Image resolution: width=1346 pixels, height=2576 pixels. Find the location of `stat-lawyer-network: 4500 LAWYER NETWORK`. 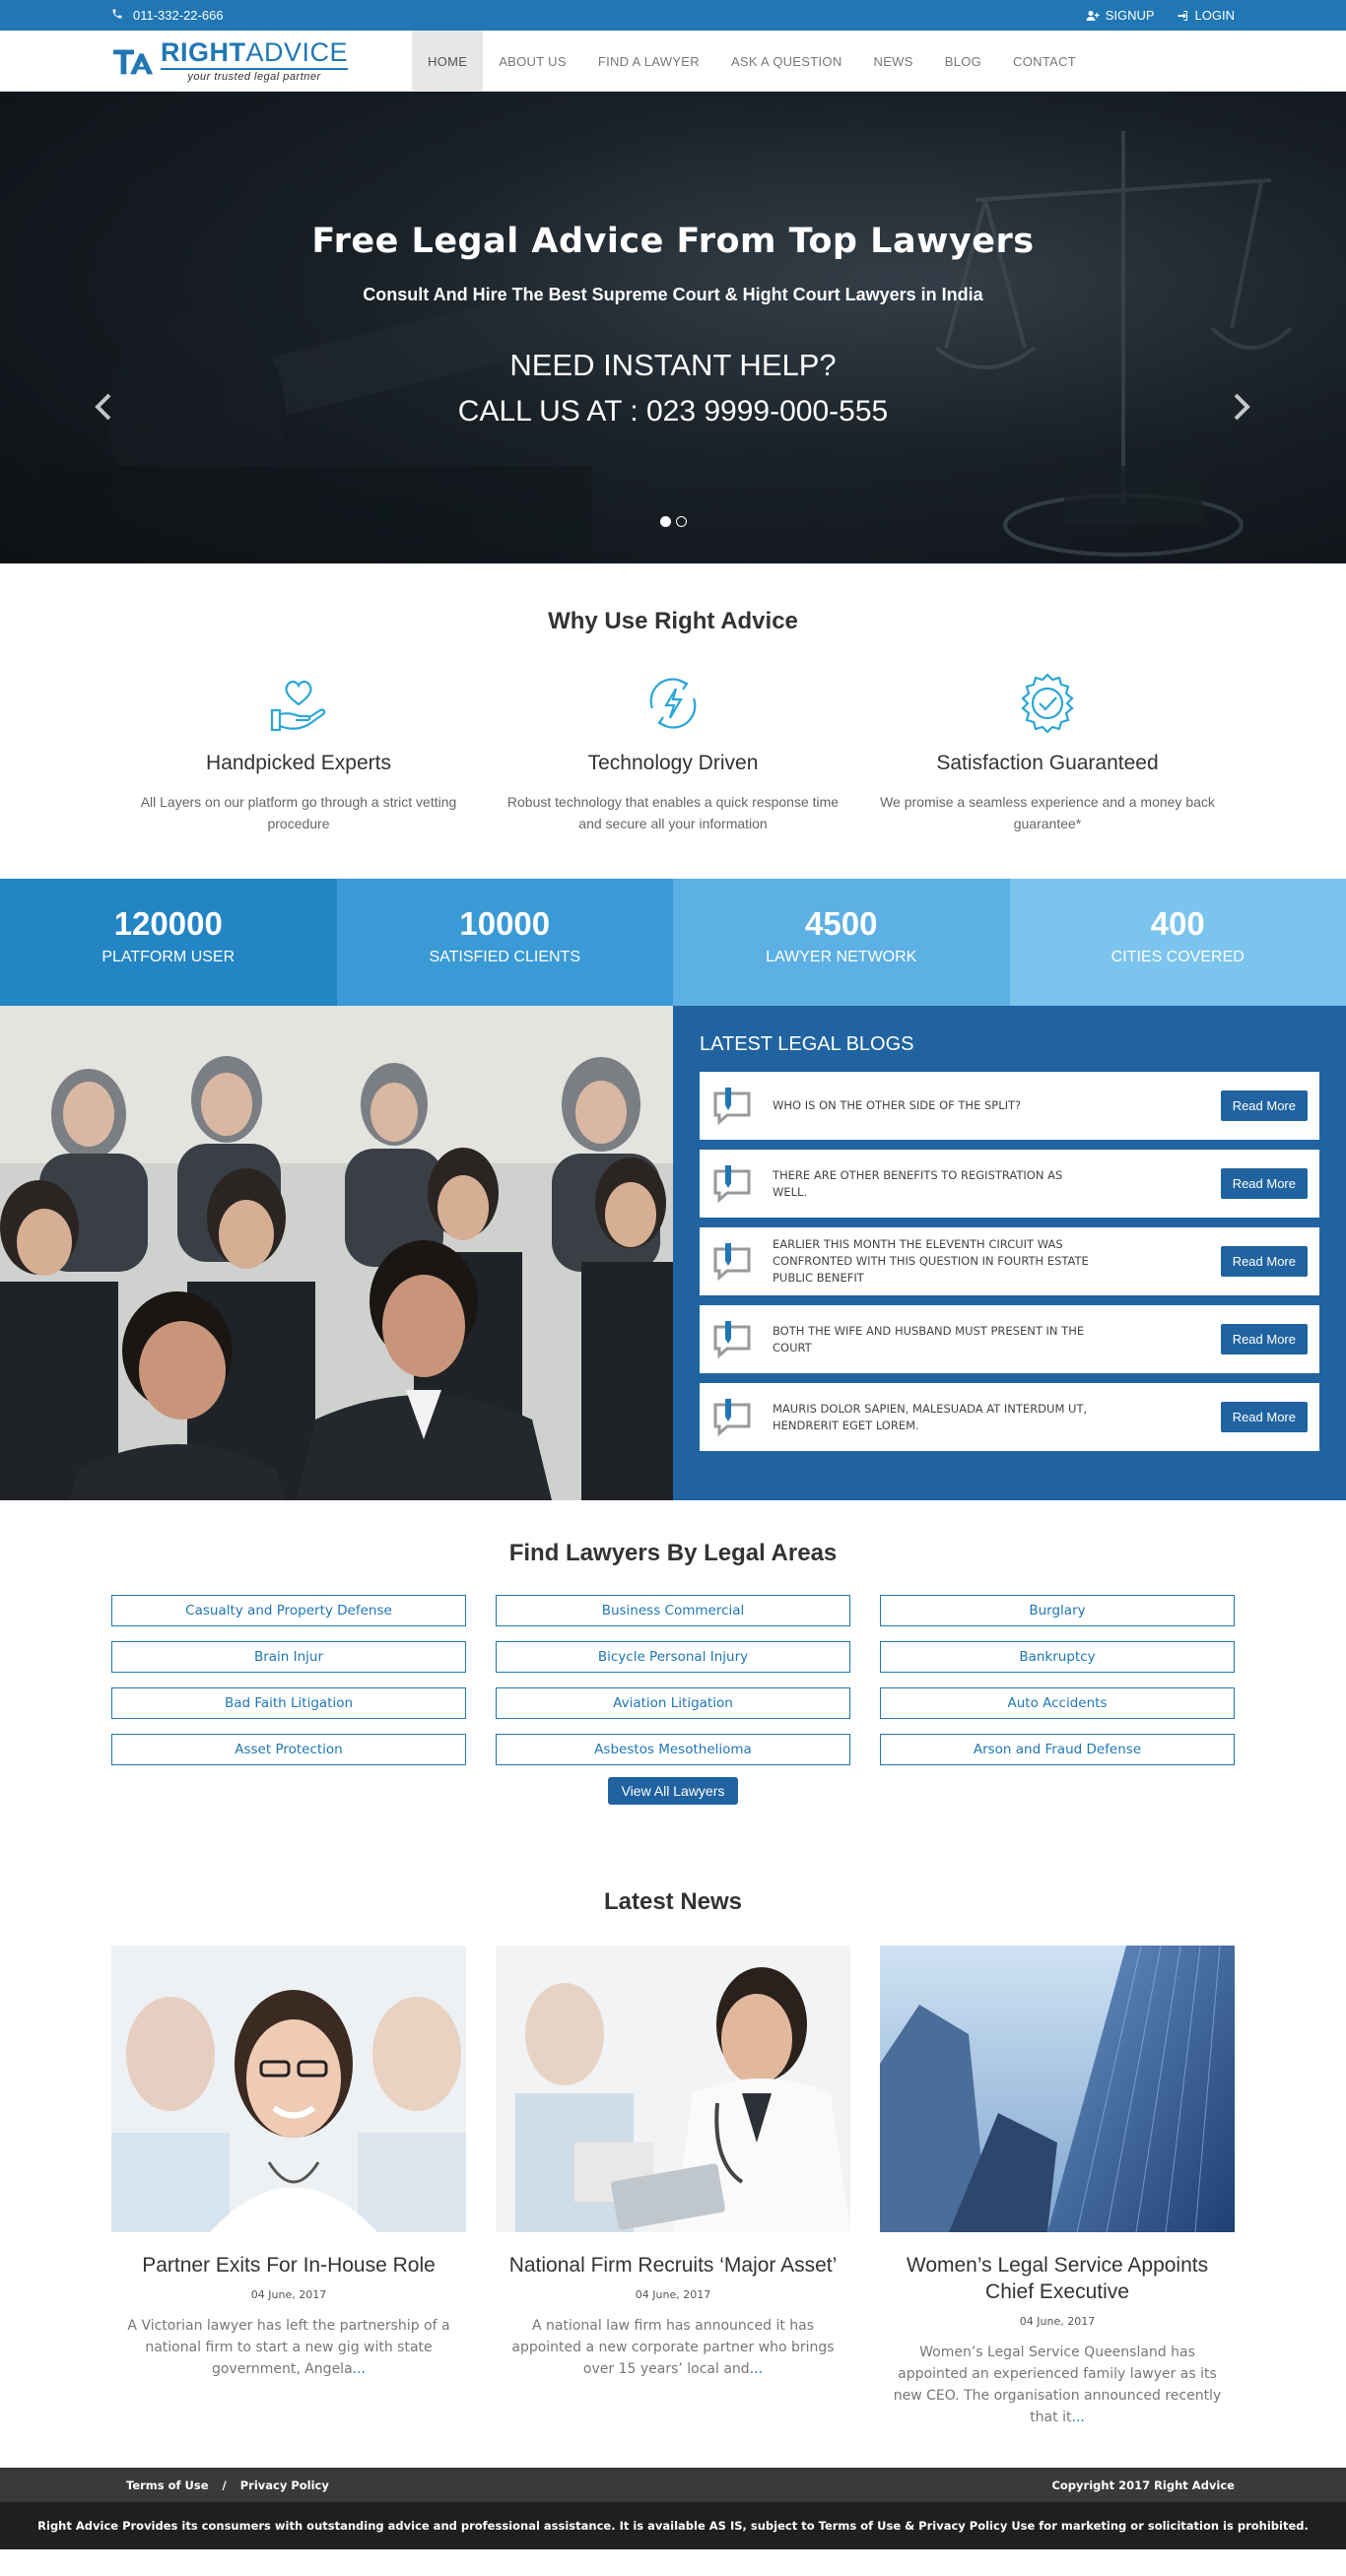

stat-lawyer-network: 4500 LAWYER NETWORK is located at coordinates (841, 943).